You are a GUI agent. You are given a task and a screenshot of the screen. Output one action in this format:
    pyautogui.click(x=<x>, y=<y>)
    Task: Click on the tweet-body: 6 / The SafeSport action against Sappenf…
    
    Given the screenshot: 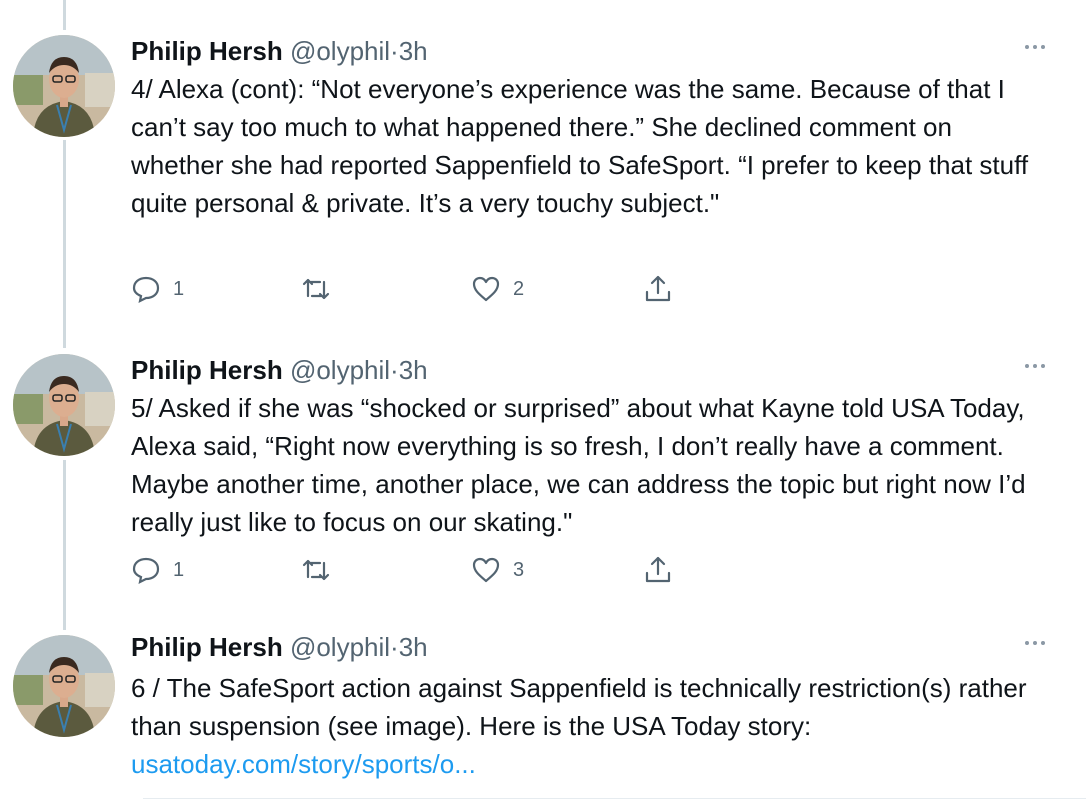 What is the action you would take?
    pyautogui.click(x=579, y=707)
    